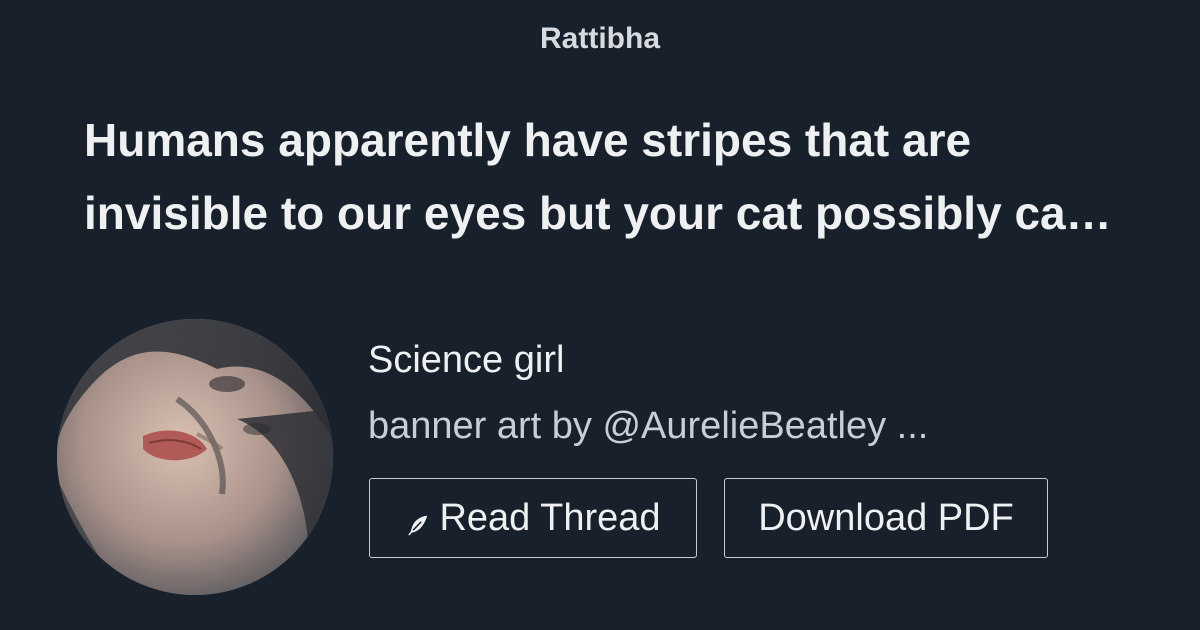 This screenshot has width=1200, height=630. I want to click on download-pdf-button: Download PDF, so click(886, 518).